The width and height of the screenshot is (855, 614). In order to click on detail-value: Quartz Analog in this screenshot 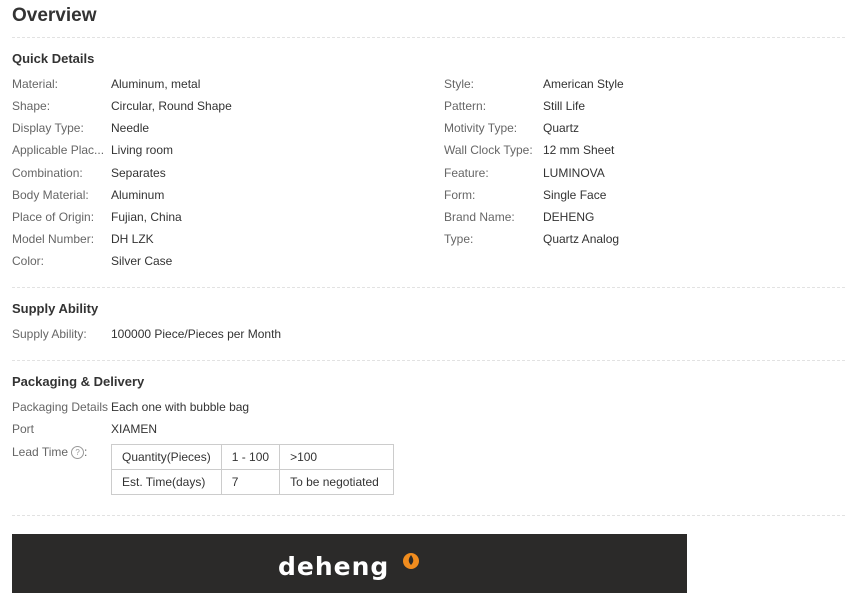, I will do `click(581, 239)`.